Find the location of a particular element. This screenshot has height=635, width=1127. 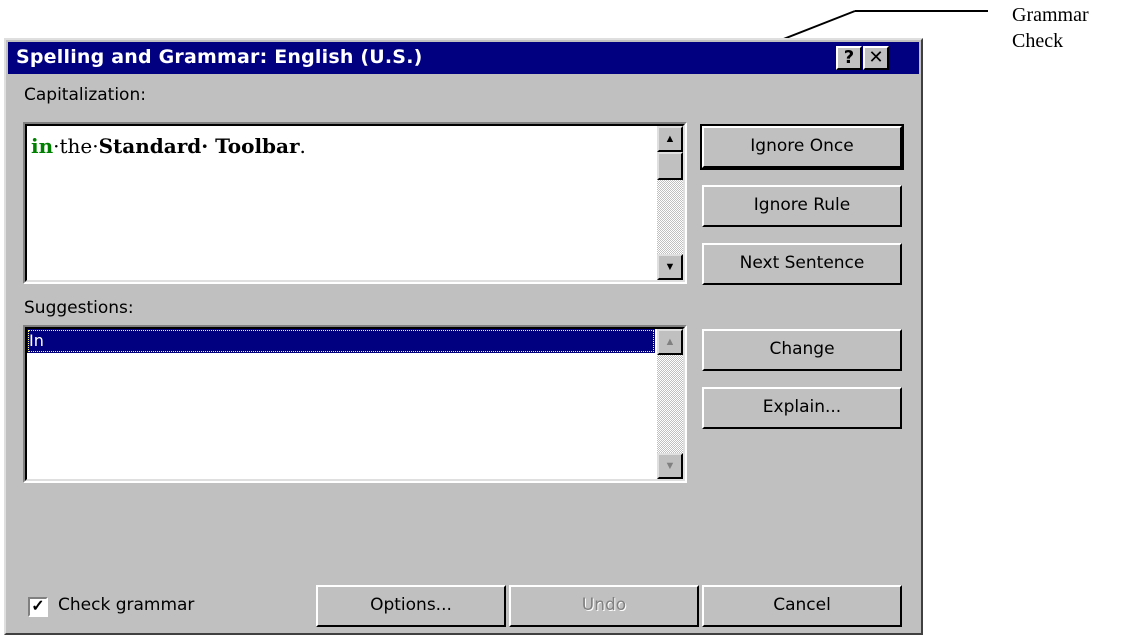

scroll-down-button: ▼ is located at coordinates (670, 267).